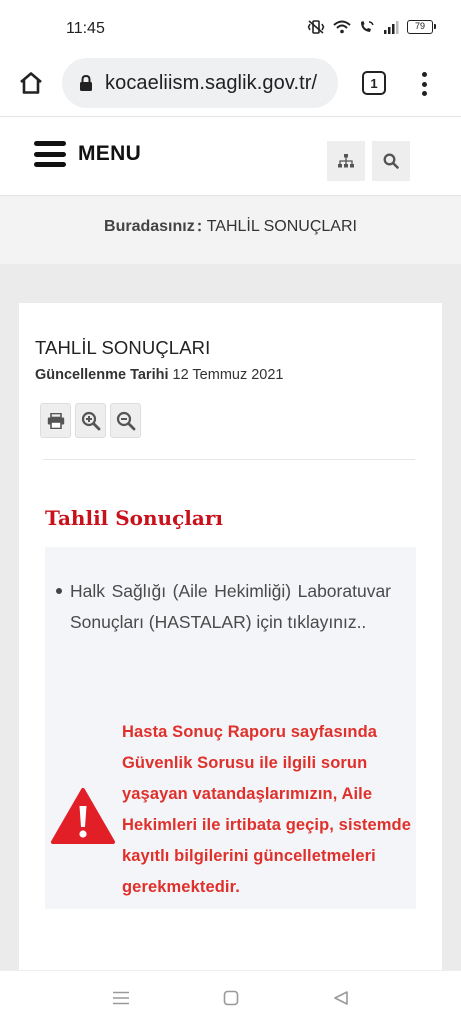 The height and width of the screenshot is (1024, 461). Describe the element at coordinates (83, 818) in the screenshot. I see `warning-icon` at that location.